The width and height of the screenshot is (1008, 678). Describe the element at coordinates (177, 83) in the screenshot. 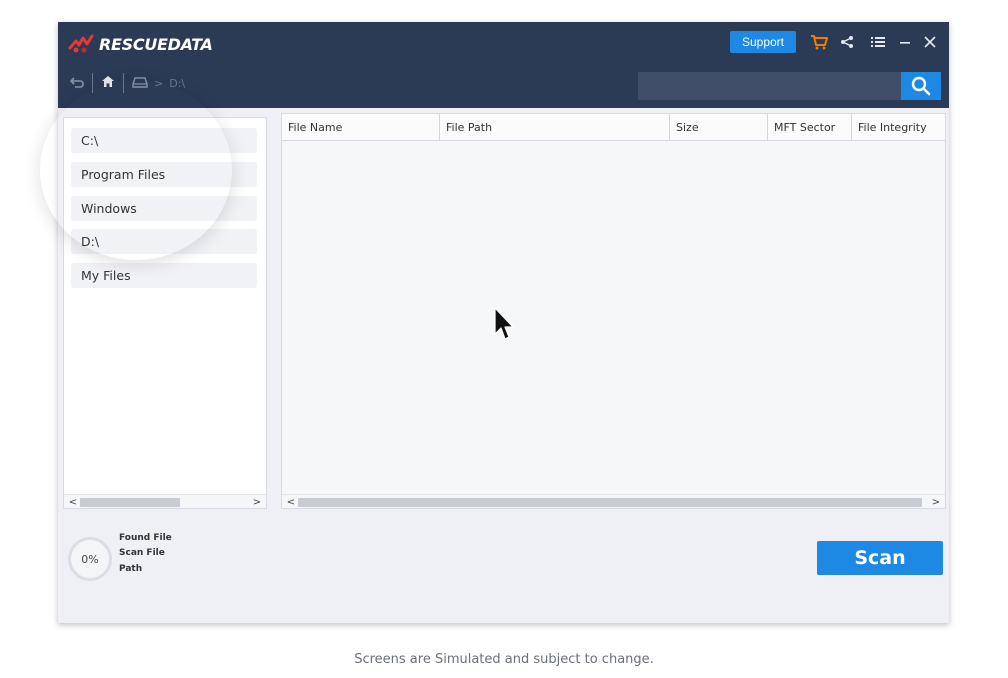

I see `breadcrumb: D:\` at that location.